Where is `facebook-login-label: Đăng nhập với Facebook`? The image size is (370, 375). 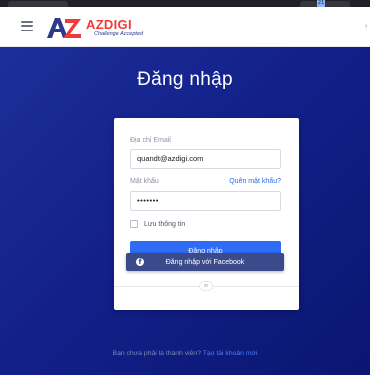
facebook-login-label: Đăng nhập với Facebook is located at coordinates (205, 262).